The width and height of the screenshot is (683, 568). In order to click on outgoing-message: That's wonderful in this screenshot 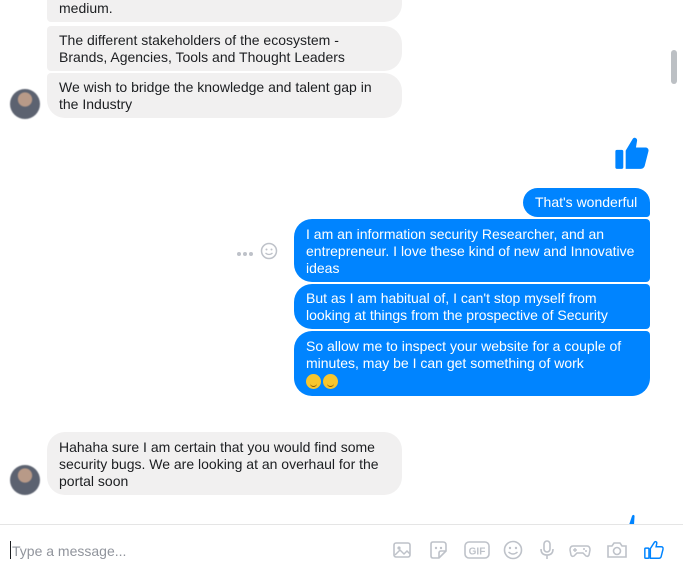, I will do `click(586, 202)`.